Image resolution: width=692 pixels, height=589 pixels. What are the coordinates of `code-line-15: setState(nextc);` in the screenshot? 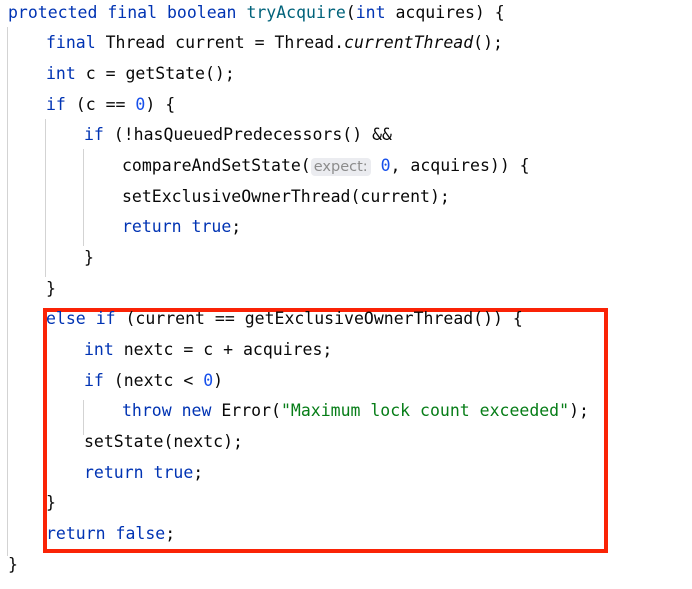 It's located at (163, 442).